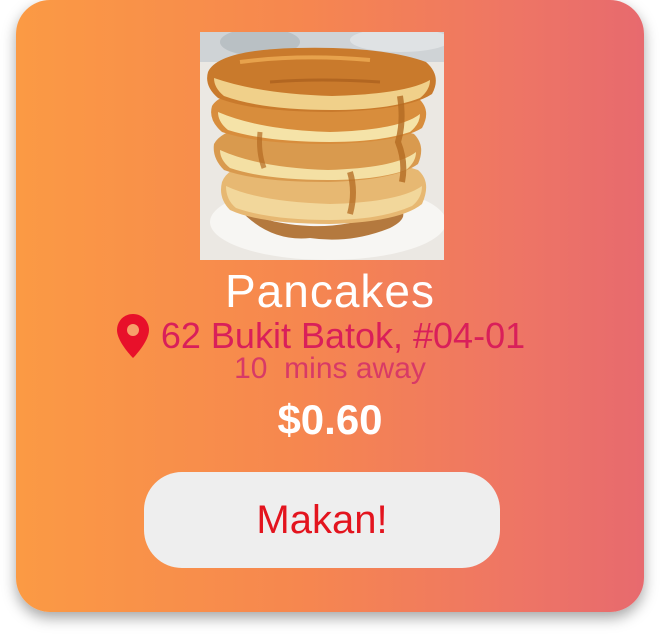  What do you see at coordinates (330, 419) in the screenshot?
I see `item-price: $0.60` at bounding box center [330, 419].